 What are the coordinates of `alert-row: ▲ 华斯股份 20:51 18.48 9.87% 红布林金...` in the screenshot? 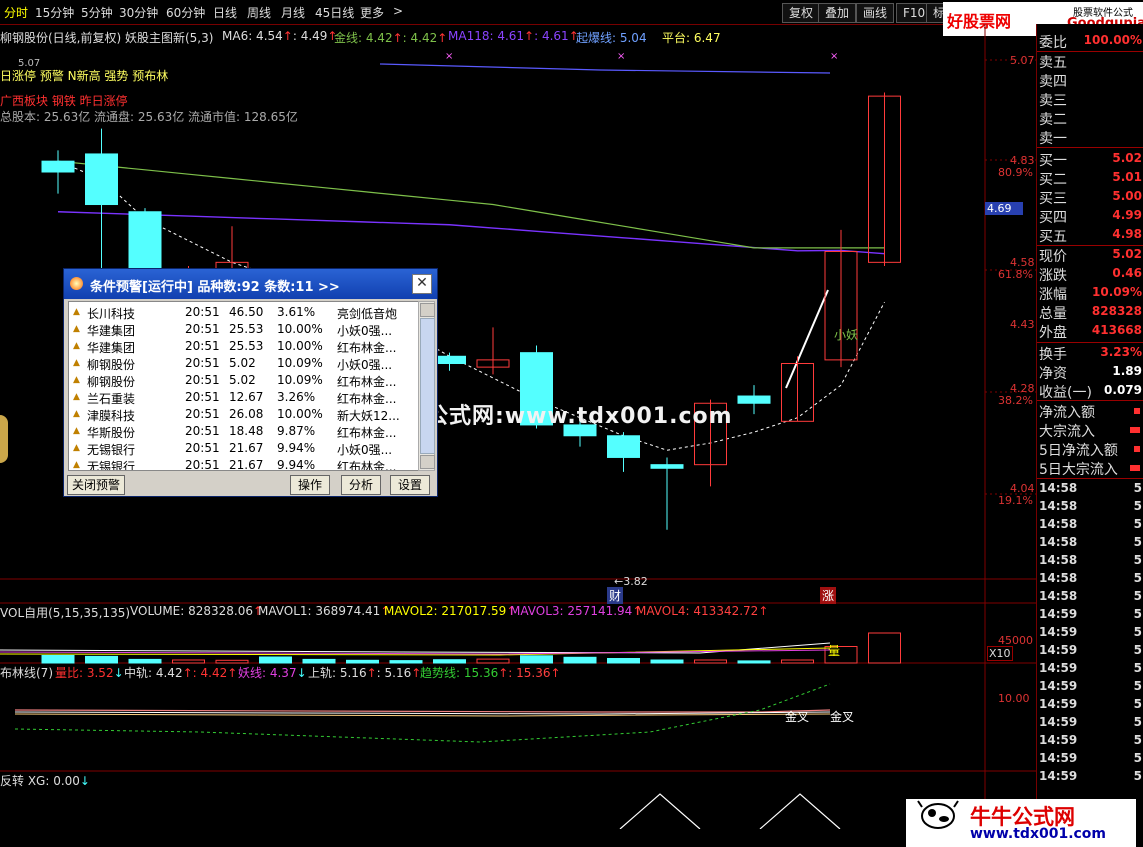 It's located at (244, 431).